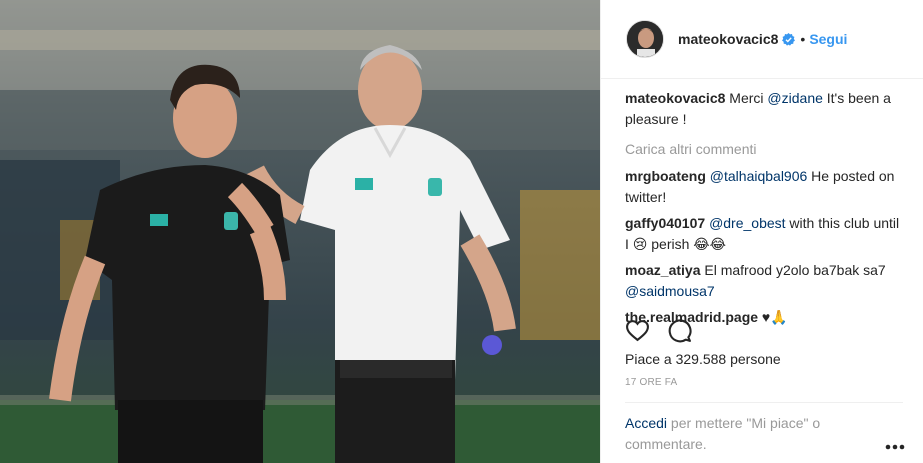 This screenshot has height=463, width=923. What do you see at coordinates (828, 39) in the screenshot?
I see `follow-button: Segui` at bounding box center [828, 39].